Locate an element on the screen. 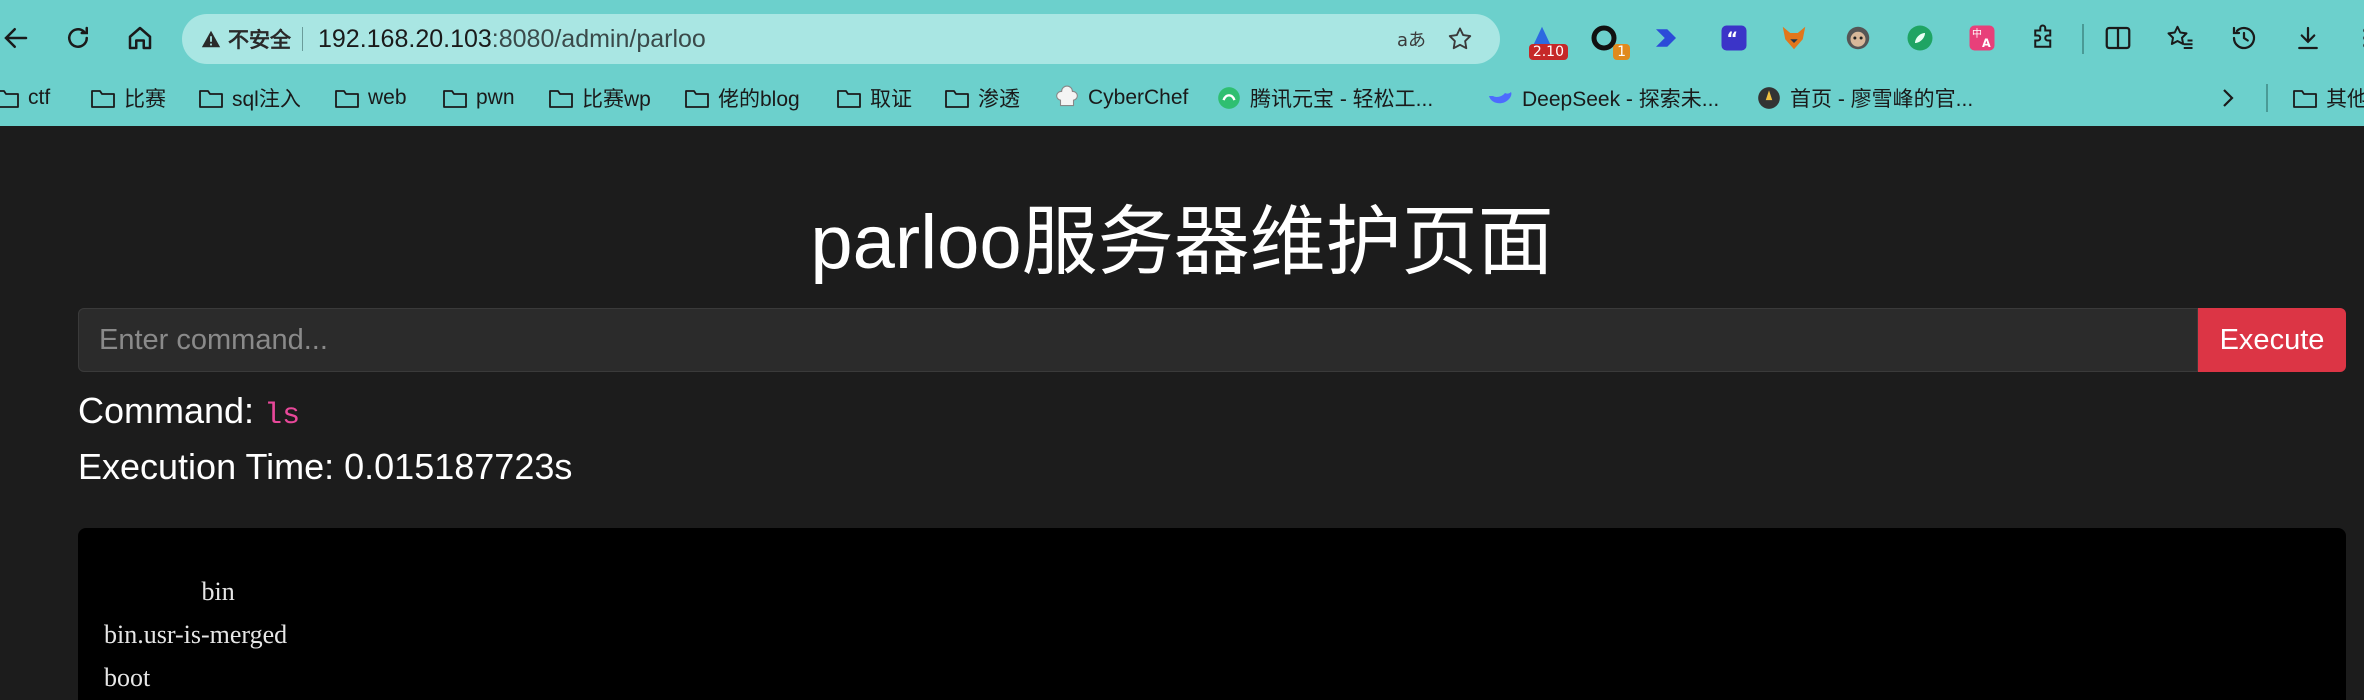  command-input is located at coordinates (1138, 340).